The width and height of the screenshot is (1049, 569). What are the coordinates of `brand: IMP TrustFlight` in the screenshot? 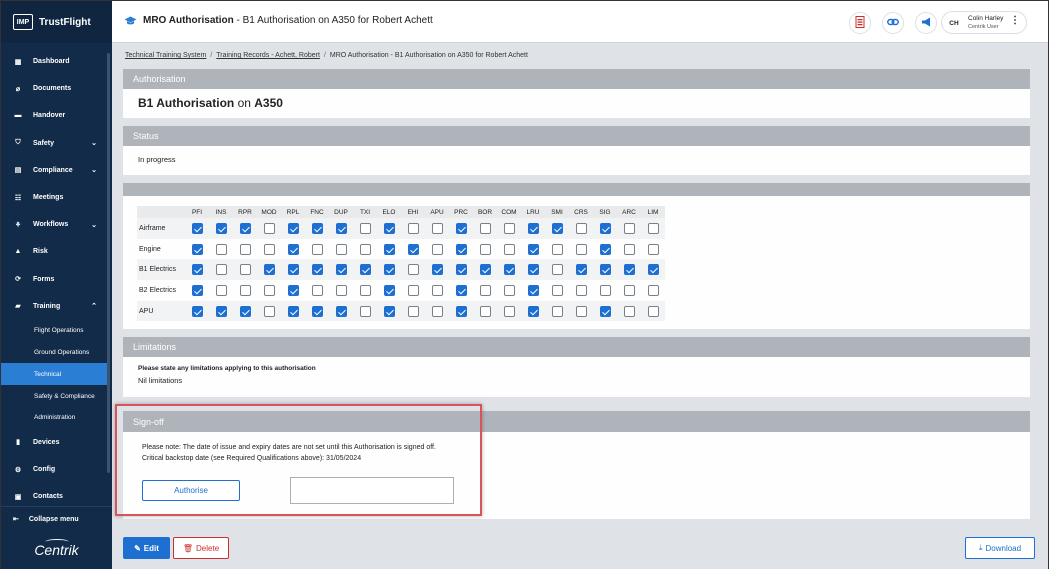 It's located at (56, 22).